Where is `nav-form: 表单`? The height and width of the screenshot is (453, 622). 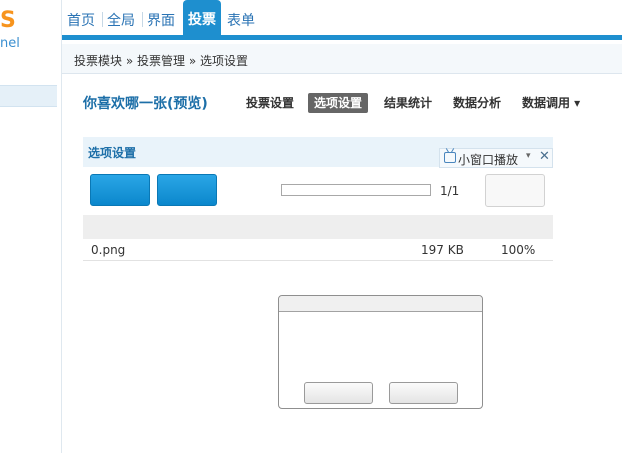
nav-form: 表单 is located at coordinates (241, 20).